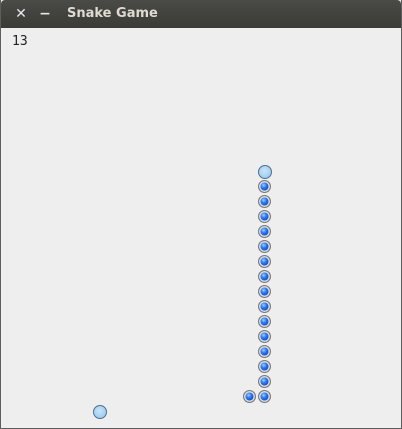 Image resolution: width=402 pixels, height=429 pixels. I want to click on window-title: Snake Game, so click(112, 13).